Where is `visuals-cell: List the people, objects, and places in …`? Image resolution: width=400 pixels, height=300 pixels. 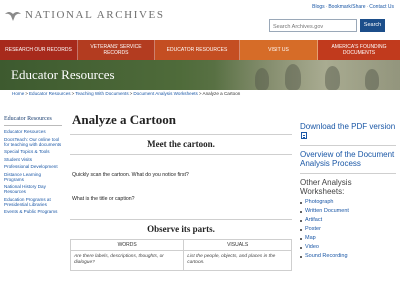
visuals-cell: List the people, objects, and places in … is located at coordinates (237, 260).